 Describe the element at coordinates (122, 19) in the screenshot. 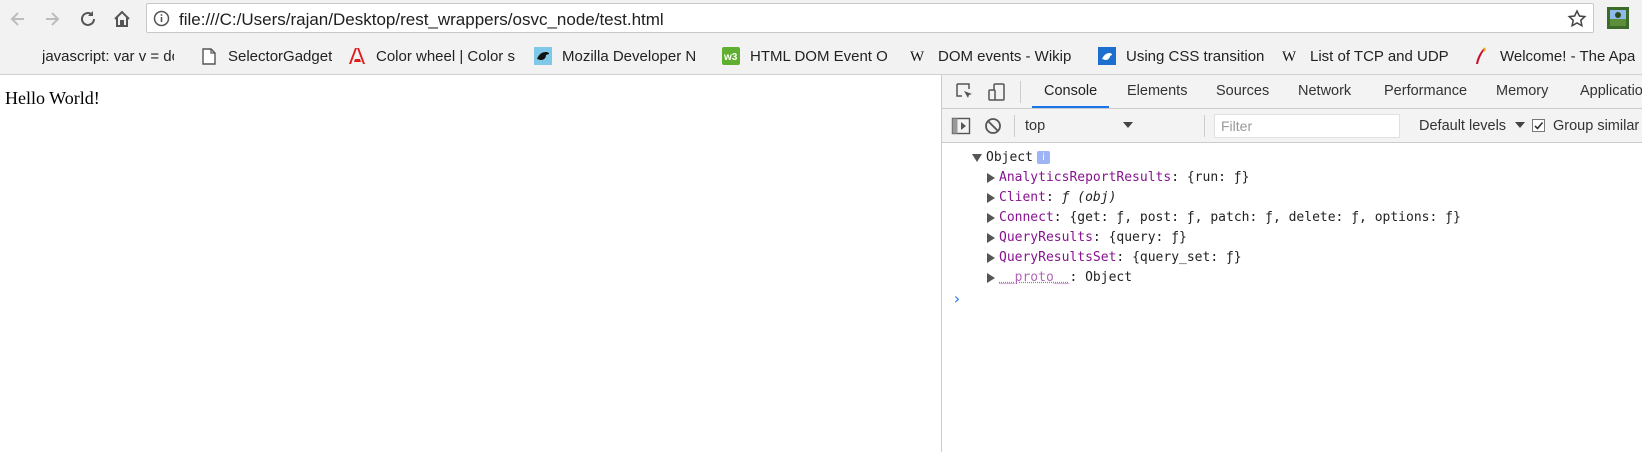

I see `home-icon` at that location.